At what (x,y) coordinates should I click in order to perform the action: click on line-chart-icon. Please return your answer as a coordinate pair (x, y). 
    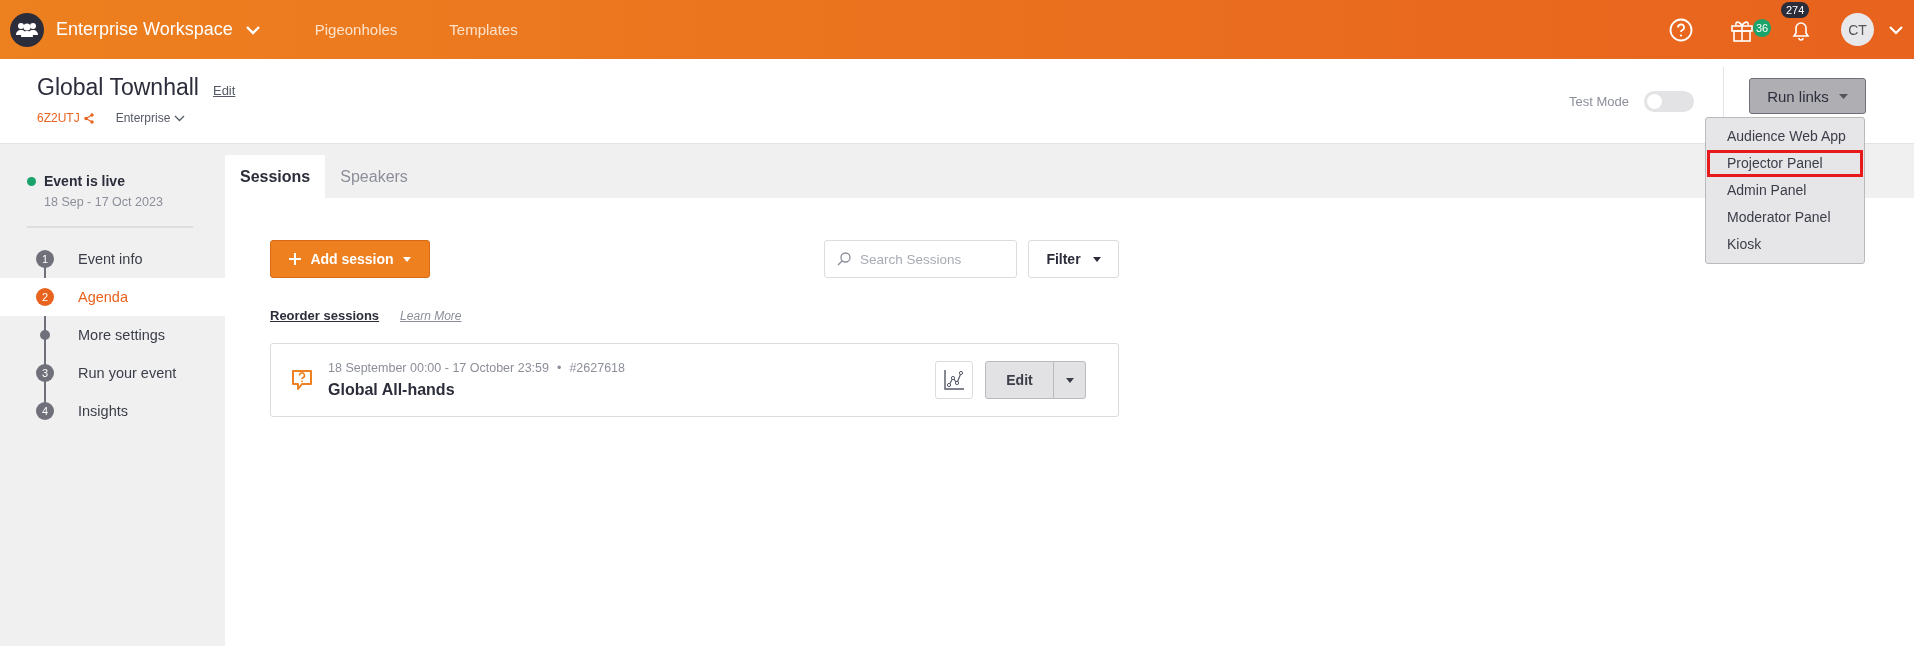
    Looking at the image, I should click on (954, 380).